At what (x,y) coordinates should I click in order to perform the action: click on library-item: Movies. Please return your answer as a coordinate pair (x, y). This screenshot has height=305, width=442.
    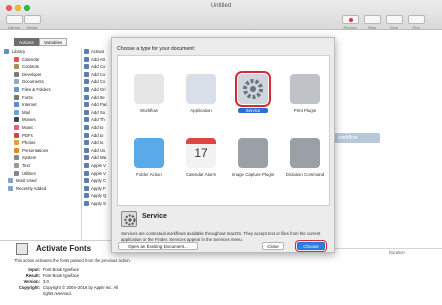
    Looking at the image, I should click on (25, 119).